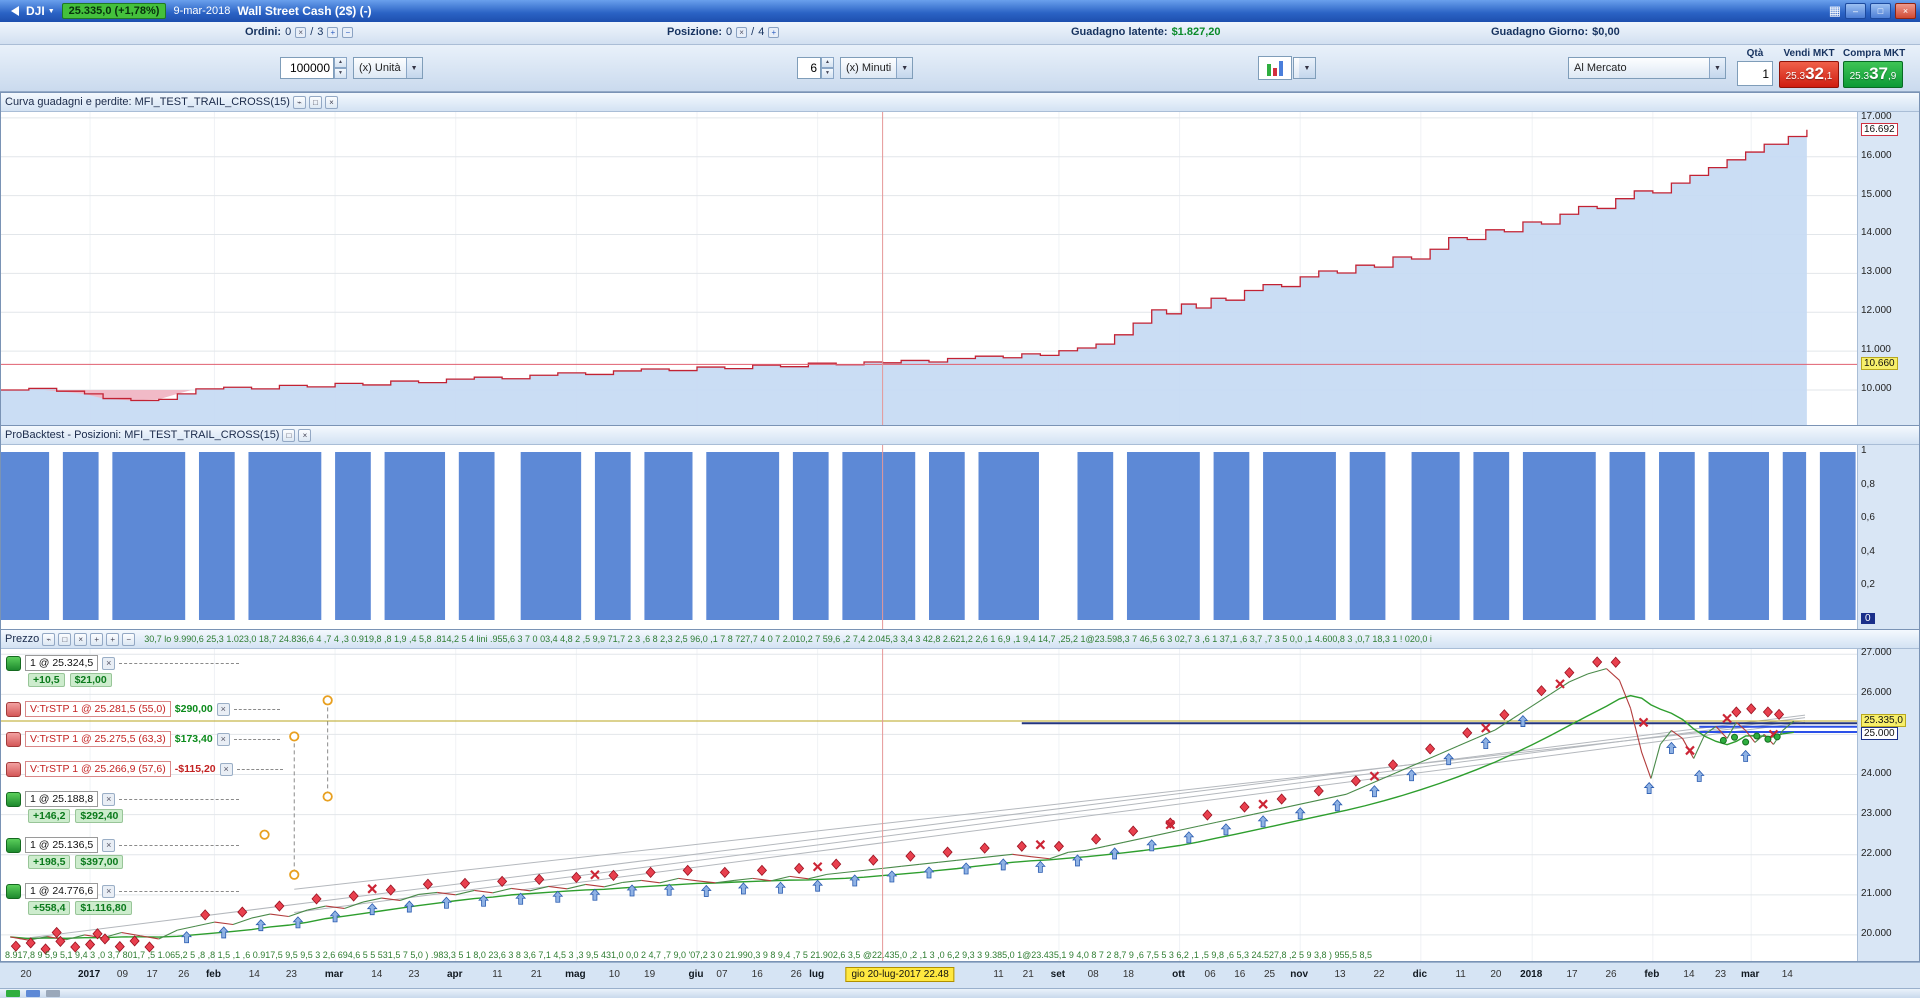 The height and width of the screenshot is (998, 1920). I want to click on add-indicator-icon: +, so click(97, 639).